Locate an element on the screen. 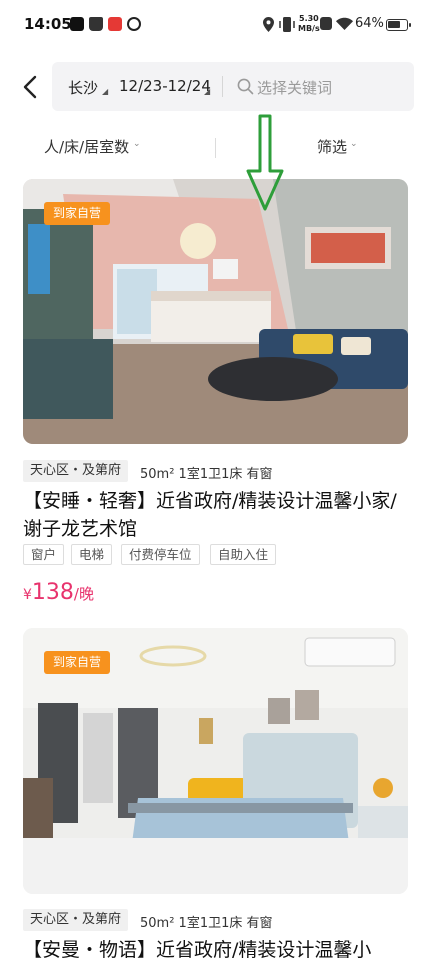 This screenshot has height=964, width=432. back-icon is located at coordinates (31, 87).